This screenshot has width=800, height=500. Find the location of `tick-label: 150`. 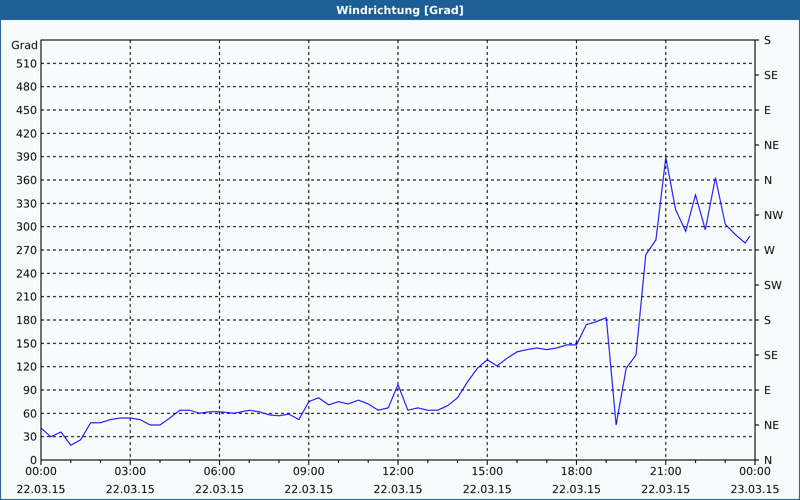

tick-label: 150 is located at coordinates (26, 343).